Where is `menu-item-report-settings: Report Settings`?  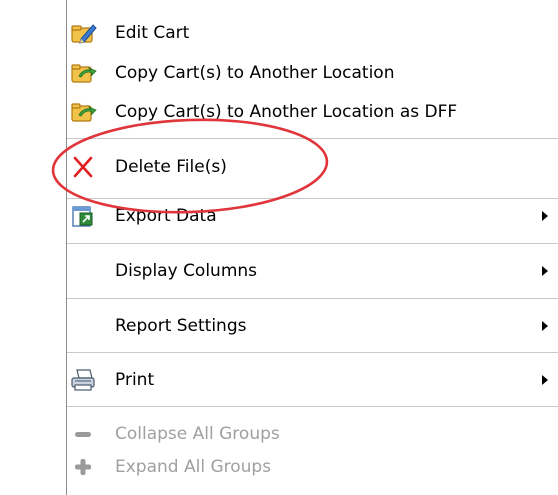
menu-item-report-settings: Report Settings is located at coordinates (312, 326).